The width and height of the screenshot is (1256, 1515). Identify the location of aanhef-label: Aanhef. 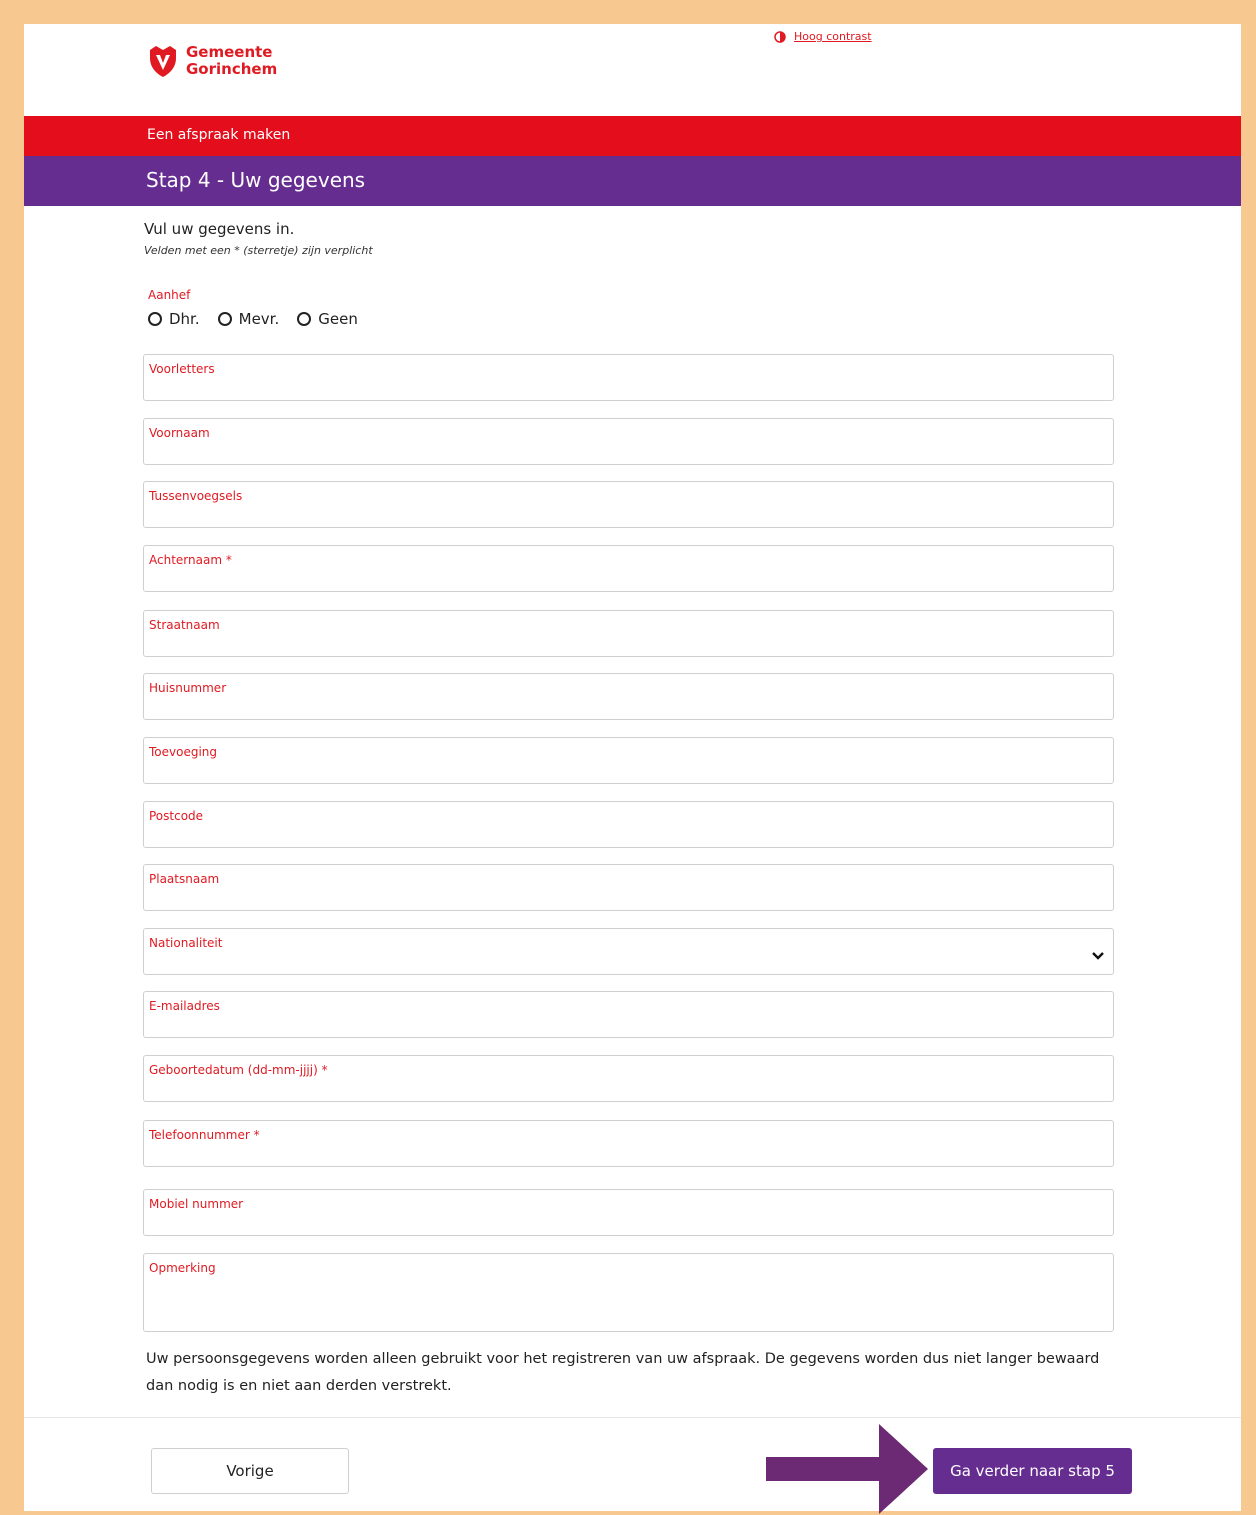
(169, 295).